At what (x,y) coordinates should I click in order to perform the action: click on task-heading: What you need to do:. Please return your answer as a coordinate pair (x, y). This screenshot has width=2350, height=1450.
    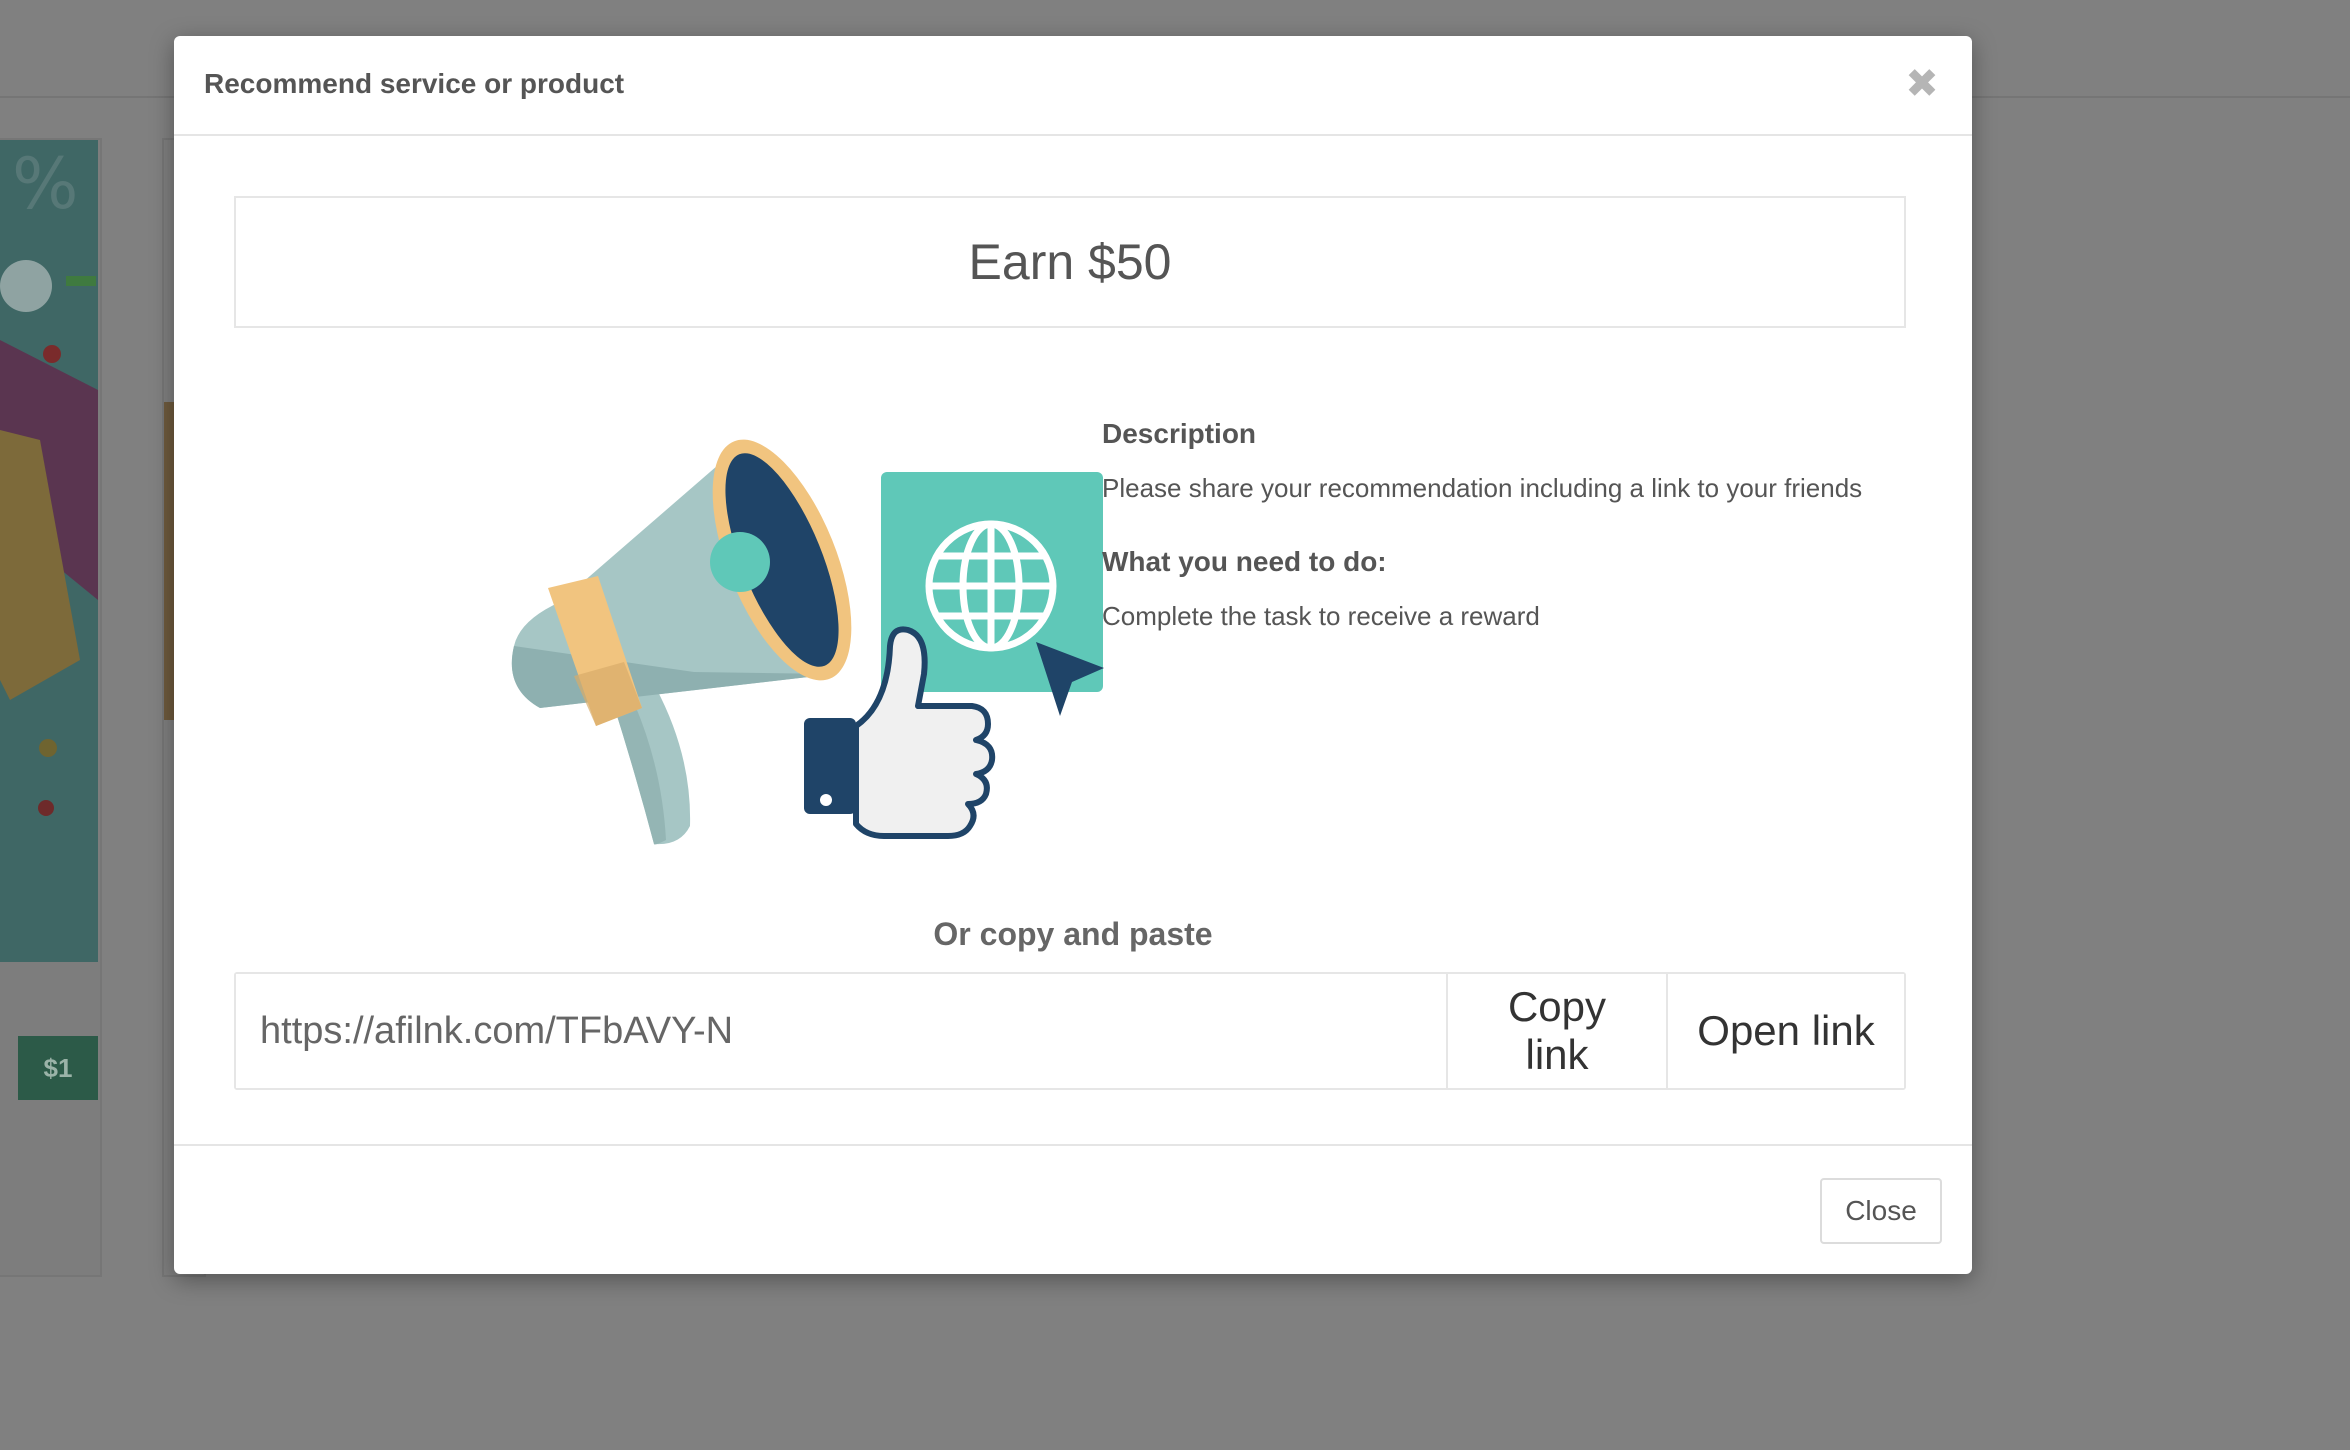
    Looking at the image, I should click on (1244, 561).